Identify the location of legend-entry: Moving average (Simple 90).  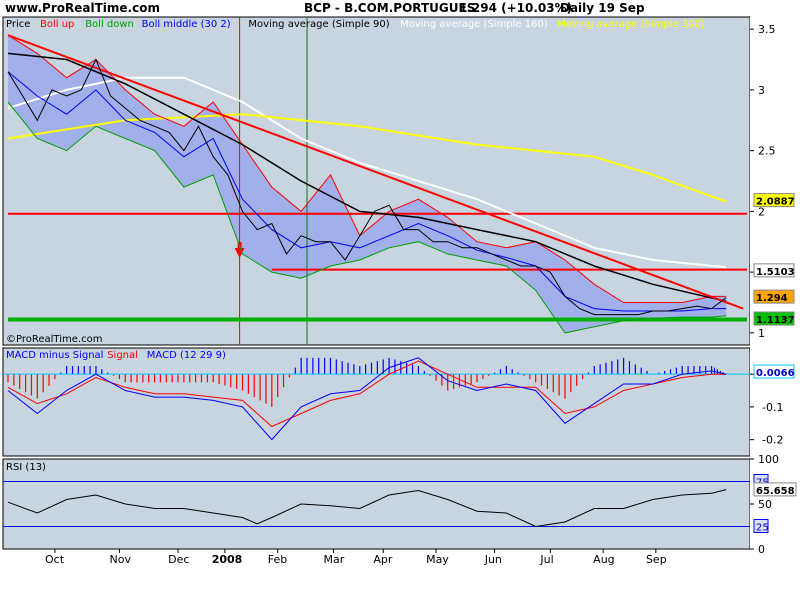
(318, 24).